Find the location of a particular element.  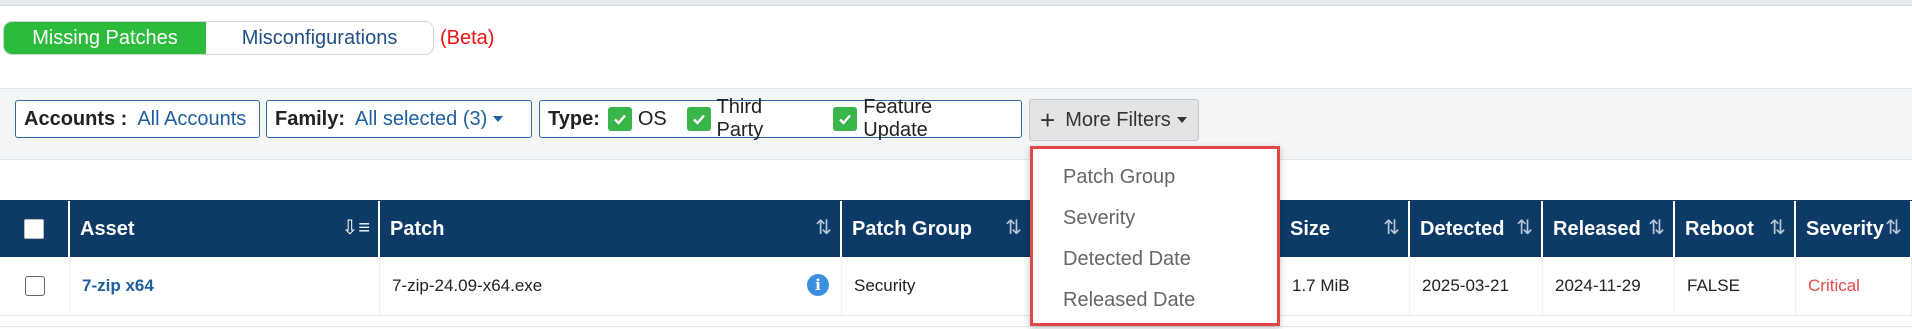

menu-item-patch-group: Patch Group is located at coordinates (1155, 177).